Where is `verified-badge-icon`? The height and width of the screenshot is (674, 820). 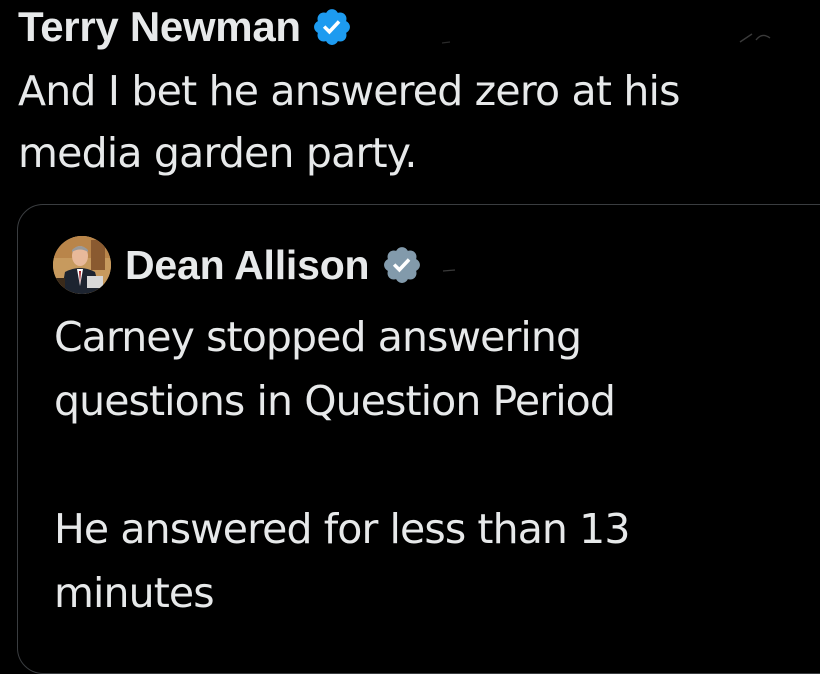 verified-badge-icon is located at coordinates (331, 27).